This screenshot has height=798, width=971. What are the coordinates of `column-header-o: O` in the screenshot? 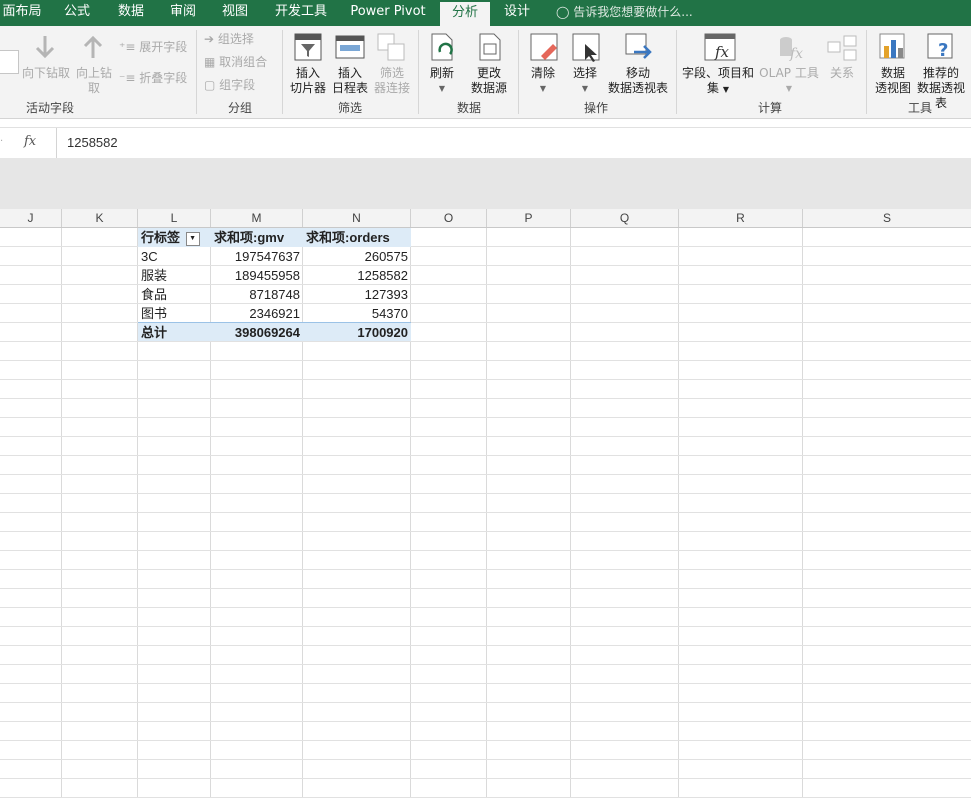 It's located at (449, 218).